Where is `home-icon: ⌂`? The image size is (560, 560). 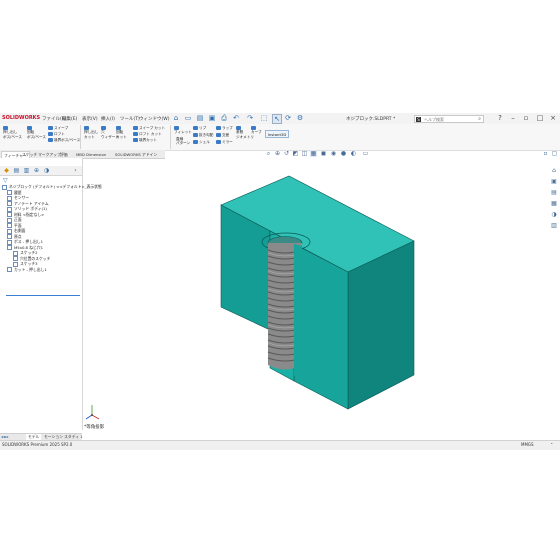 home-icon: ⌂ is located at coordinates (176, 118).